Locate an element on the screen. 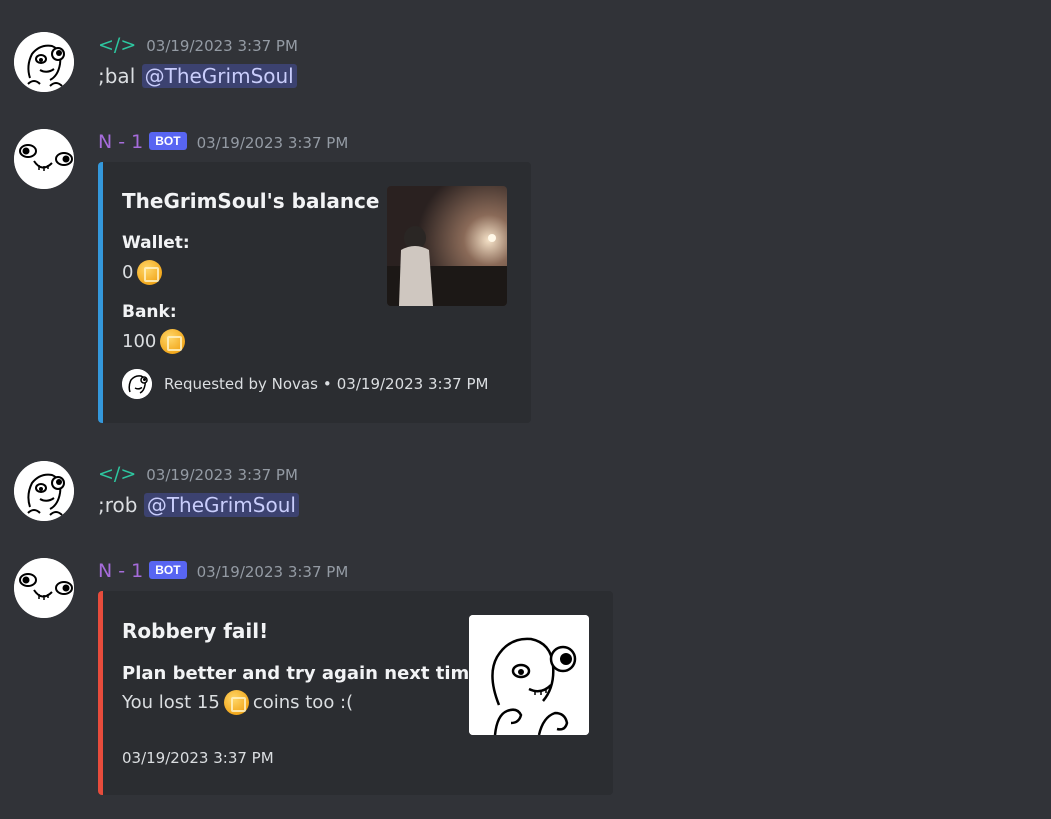 Image resolution: width=1051 pixels, height=819 pixels. loss-suffix: coins too :( is located at coordinates (303, 702).